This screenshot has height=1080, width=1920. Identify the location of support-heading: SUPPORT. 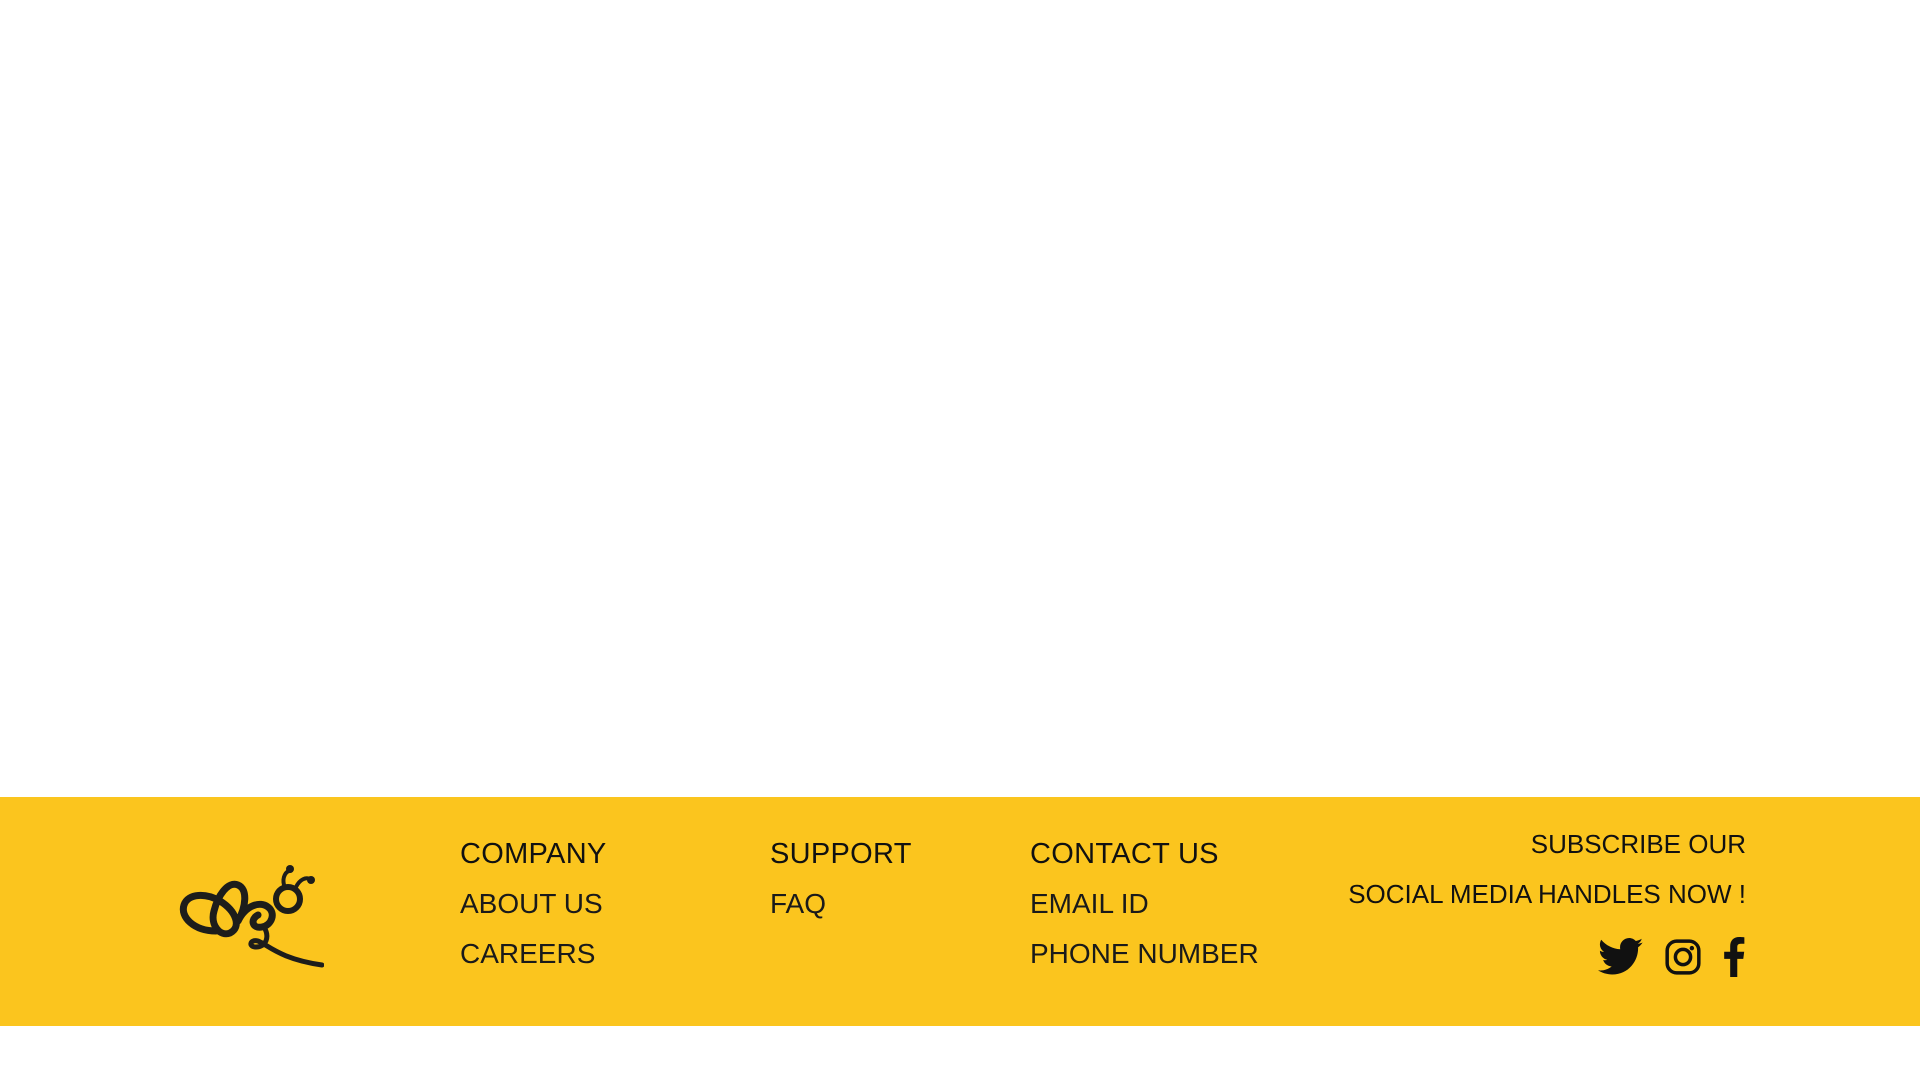
(841, 854).